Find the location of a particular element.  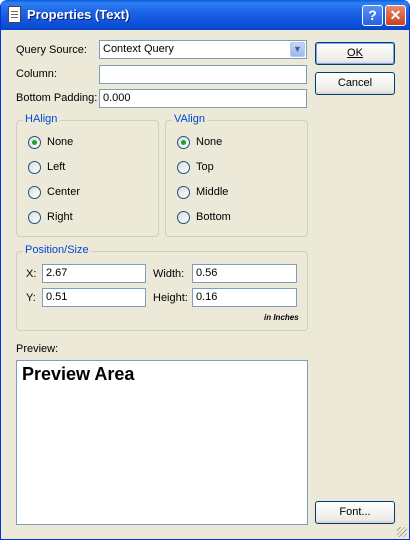

halign-none-radio is located at coordinates (34, 142).